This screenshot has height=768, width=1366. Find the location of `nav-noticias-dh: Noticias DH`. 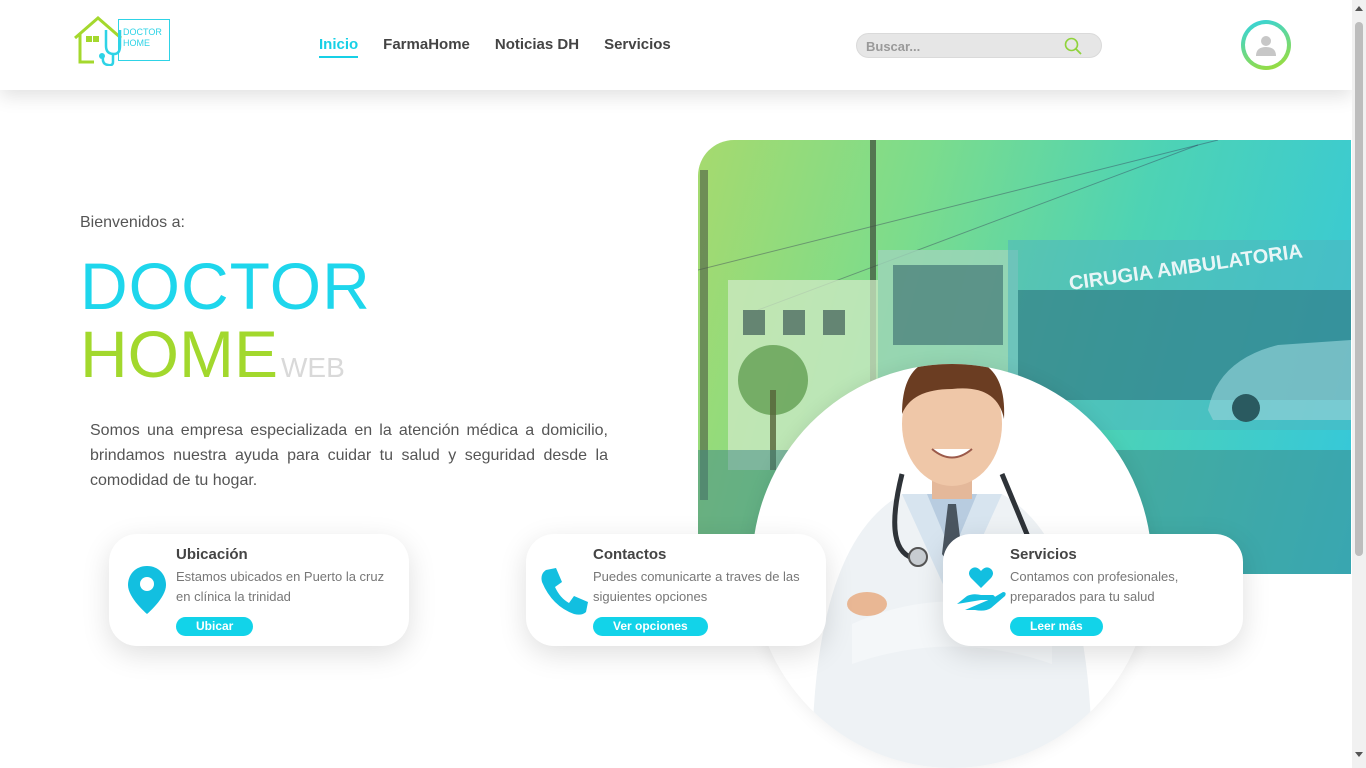

nav-noticias-dh: Noticias DH is located at coordinates (537, 47).